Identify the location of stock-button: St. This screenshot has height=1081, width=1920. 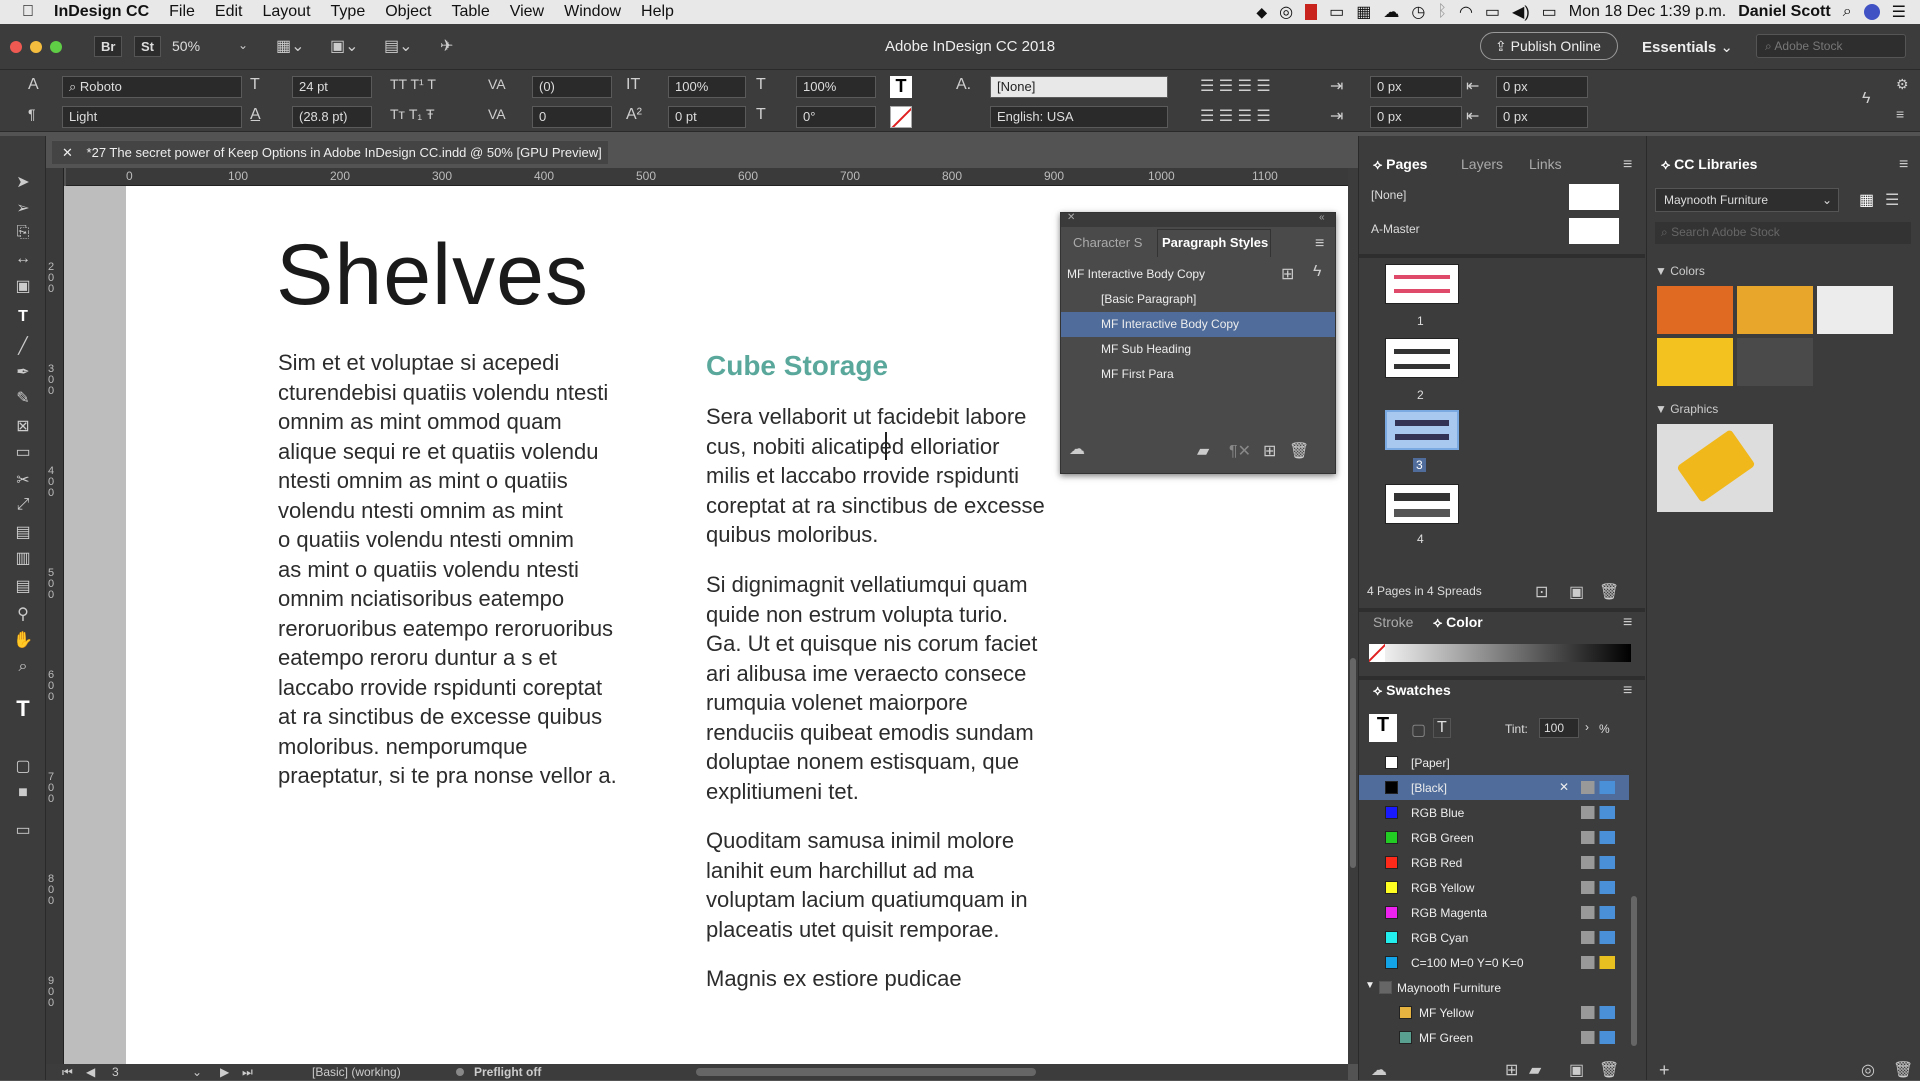
(147, 46).